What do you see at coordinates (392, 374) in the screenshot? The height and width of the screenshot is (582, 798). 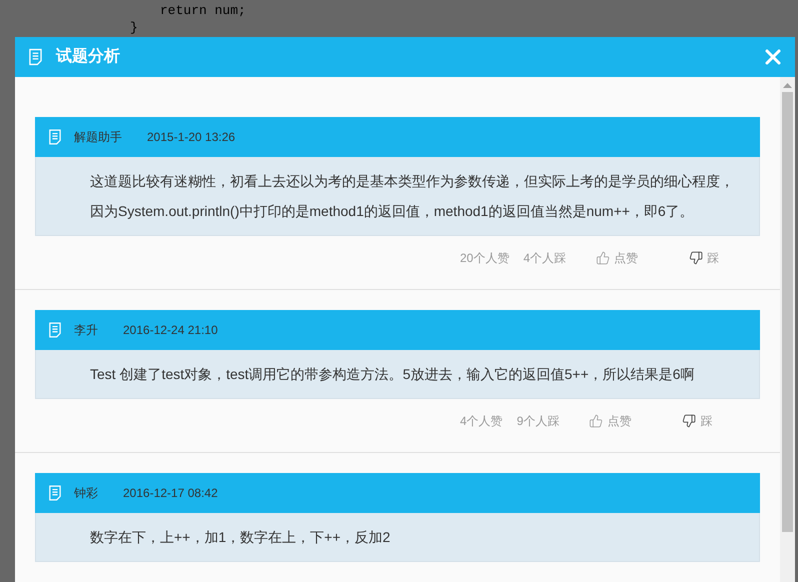 I see `comment-text: Test 创建了test对象，test调用它的带参构造方法。5放进去，输入它的返回值5++，所以结果是6啊` at bounding box center [392, 374].